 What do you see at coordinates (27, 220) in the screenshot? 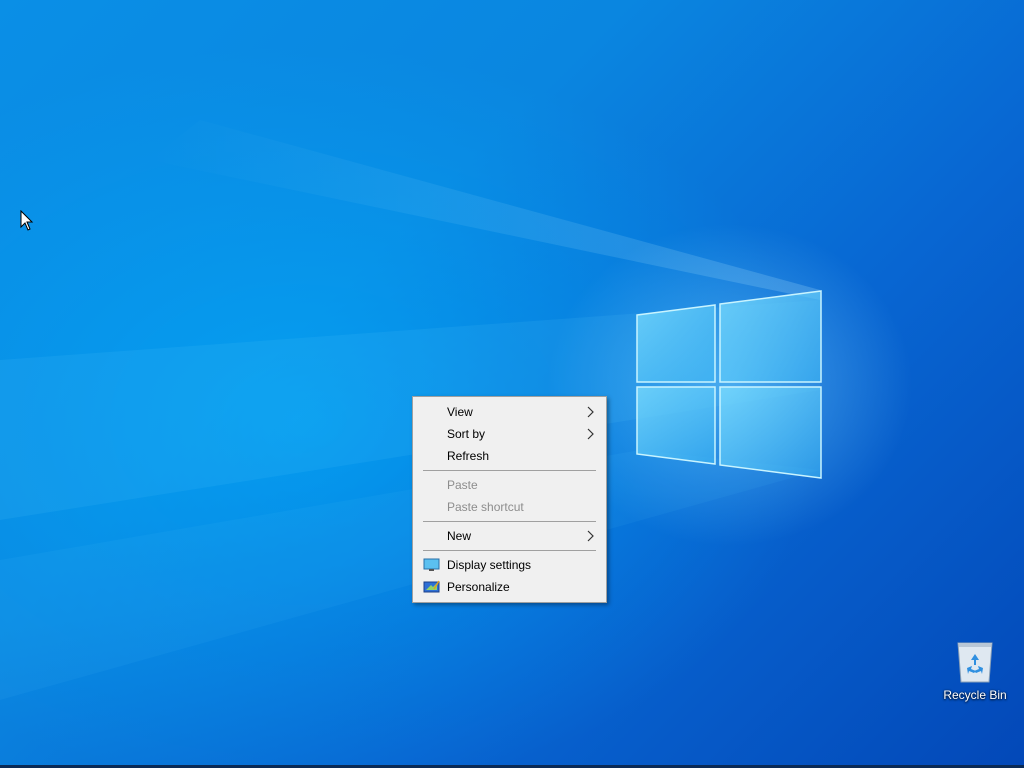
I see `mouse-pointer-icon` at bounding box center [27, 220].